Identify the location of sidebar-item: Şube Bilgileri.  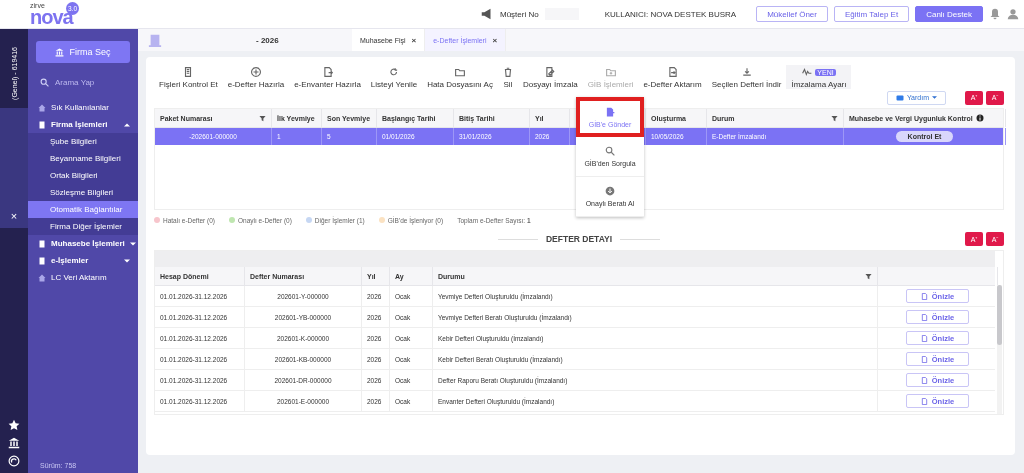
(83, 141).